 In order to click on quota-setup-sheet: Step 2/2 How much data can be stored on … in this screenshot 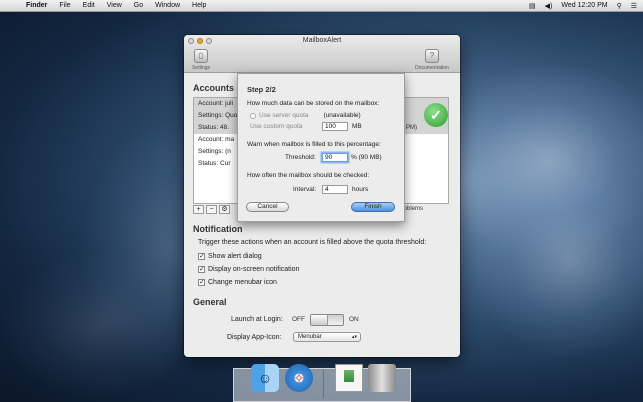, I will do `click(321, 147)`.